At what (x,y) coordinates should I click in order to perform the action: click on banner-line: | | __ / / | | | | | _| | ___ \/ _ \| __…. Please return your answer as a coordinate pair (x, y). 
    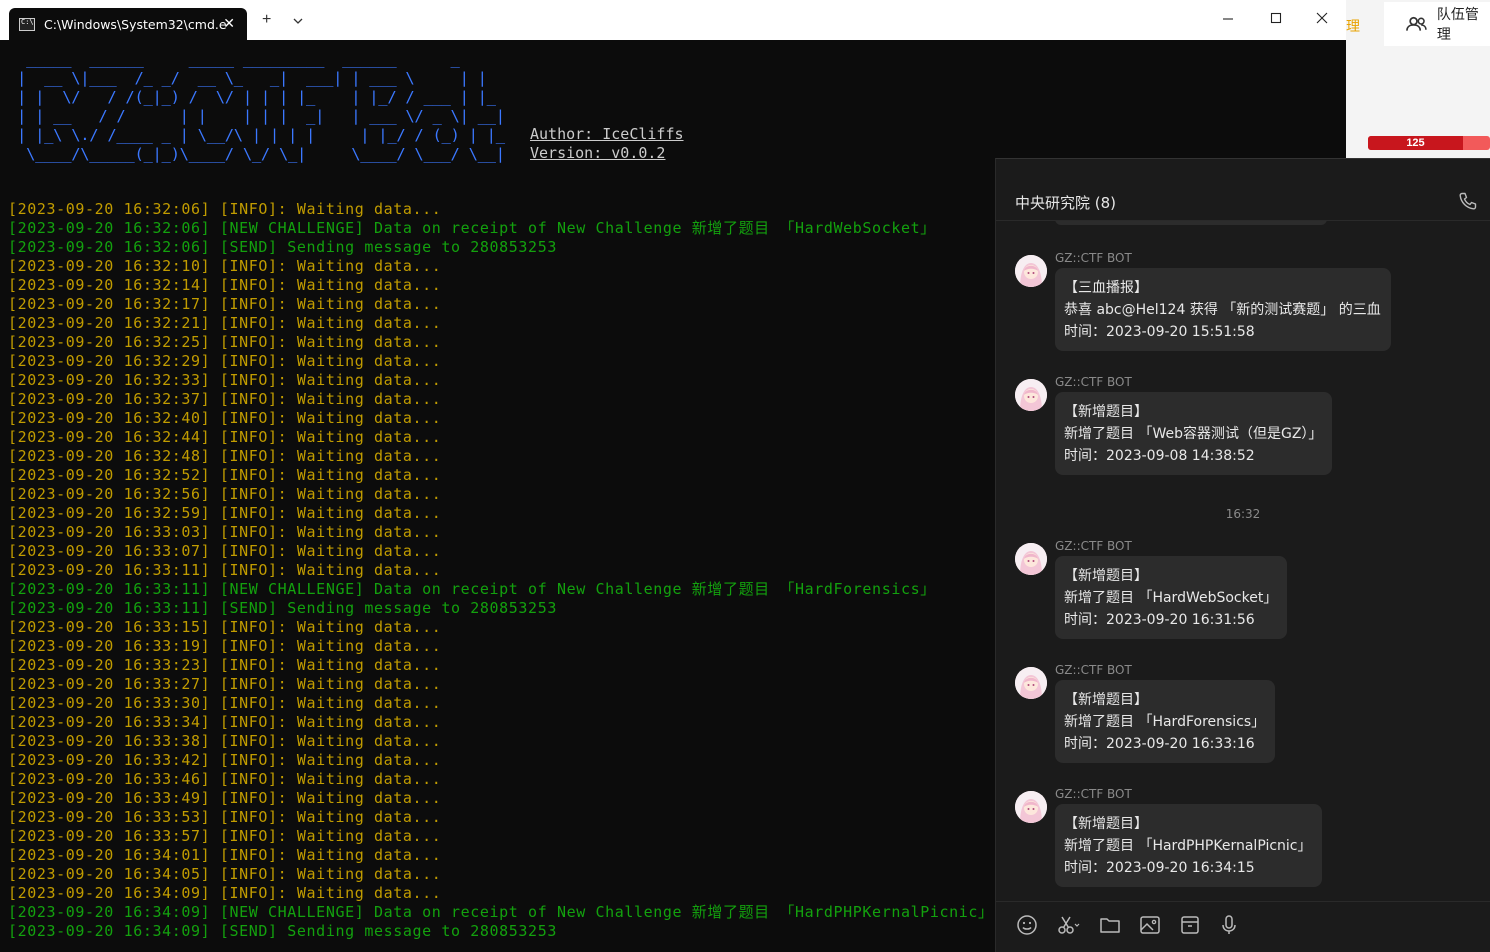
    Looking at the image, I should click on (256, 116).